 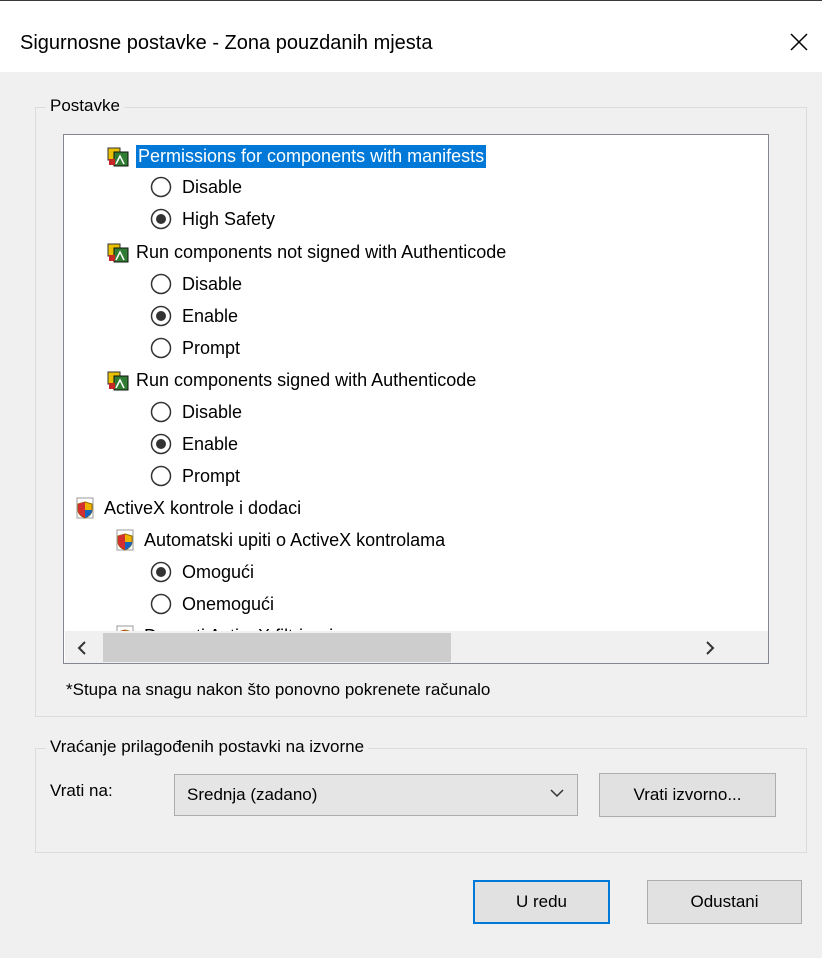 What do you see at coordinates (218, 571) in the screenshot?
I see `tree-item-label: Omogući` at bounding box center [218, 571].